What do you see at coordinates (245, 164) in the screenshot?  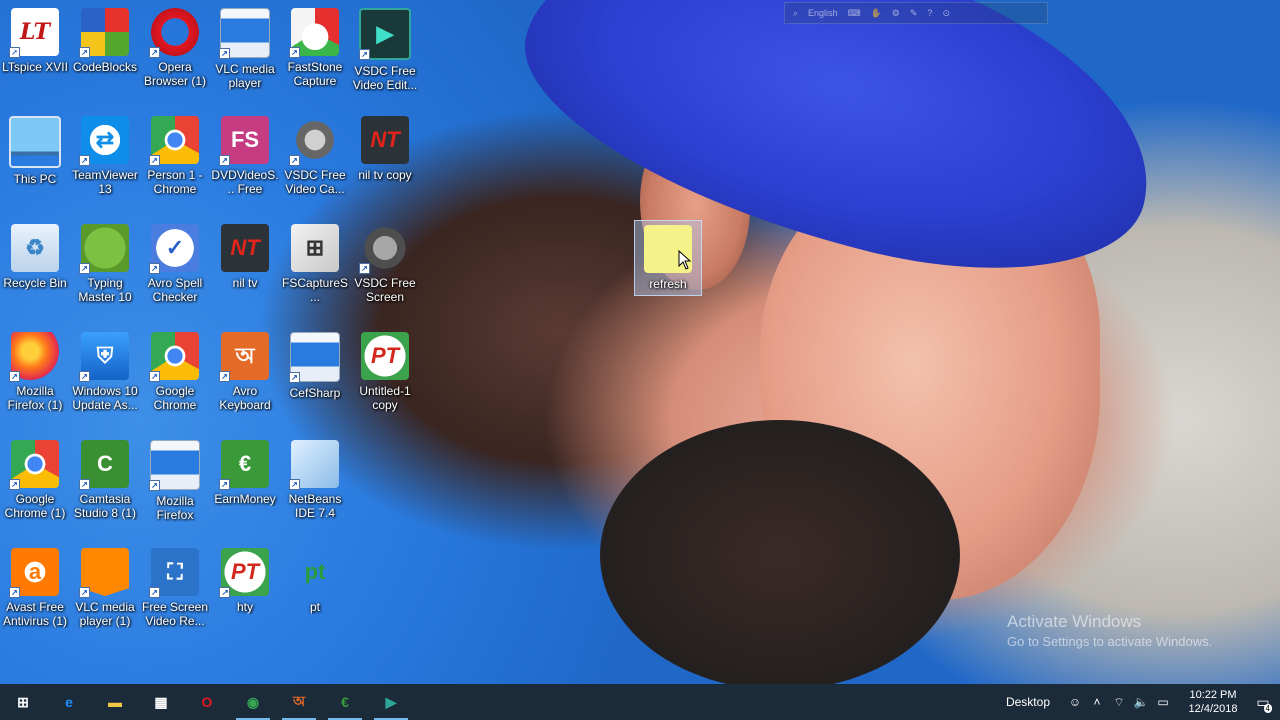 I see `desktop-icon: FS↗DVDVideoS... Free Studio` at bounding box center [245, 164].